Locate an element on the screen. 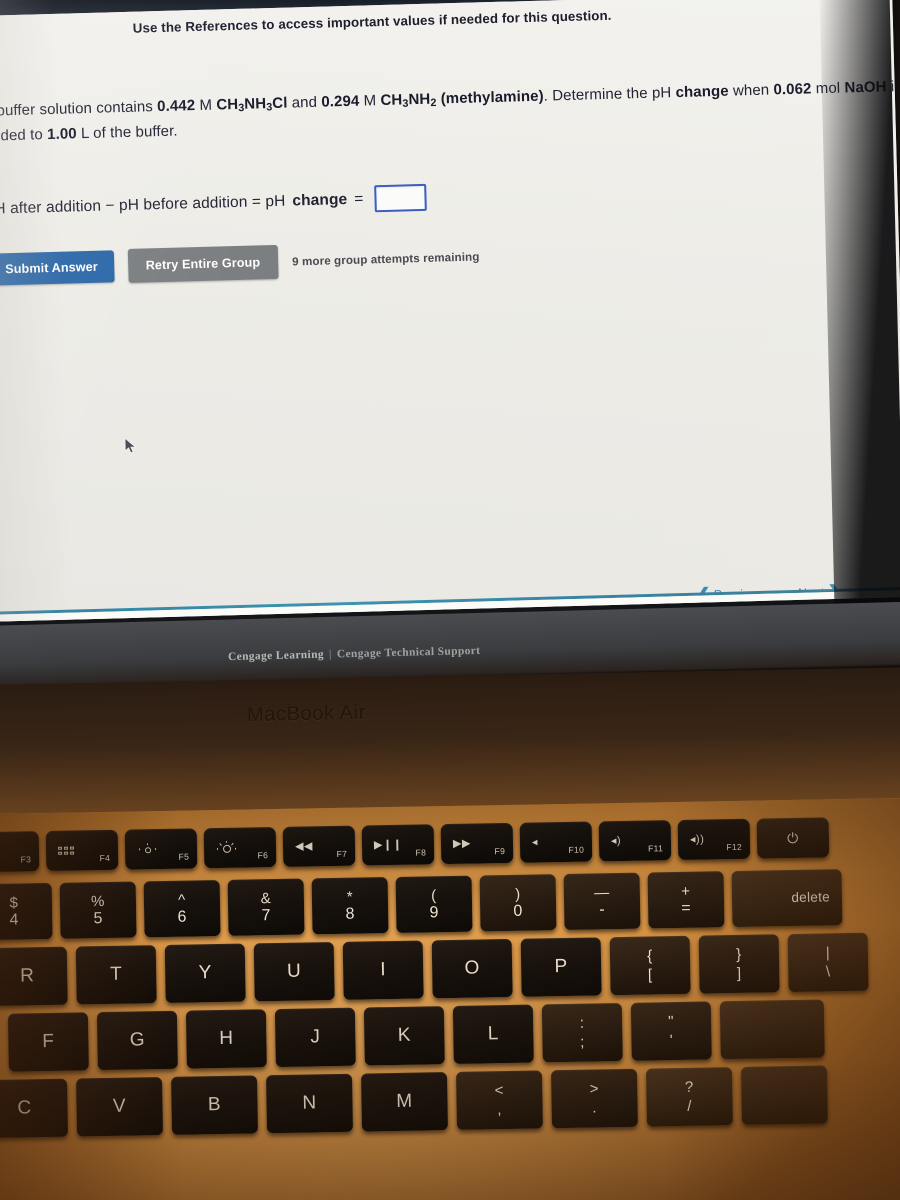 The image size is (900, 1200). key-o: O is located at coordinates (472, 968).